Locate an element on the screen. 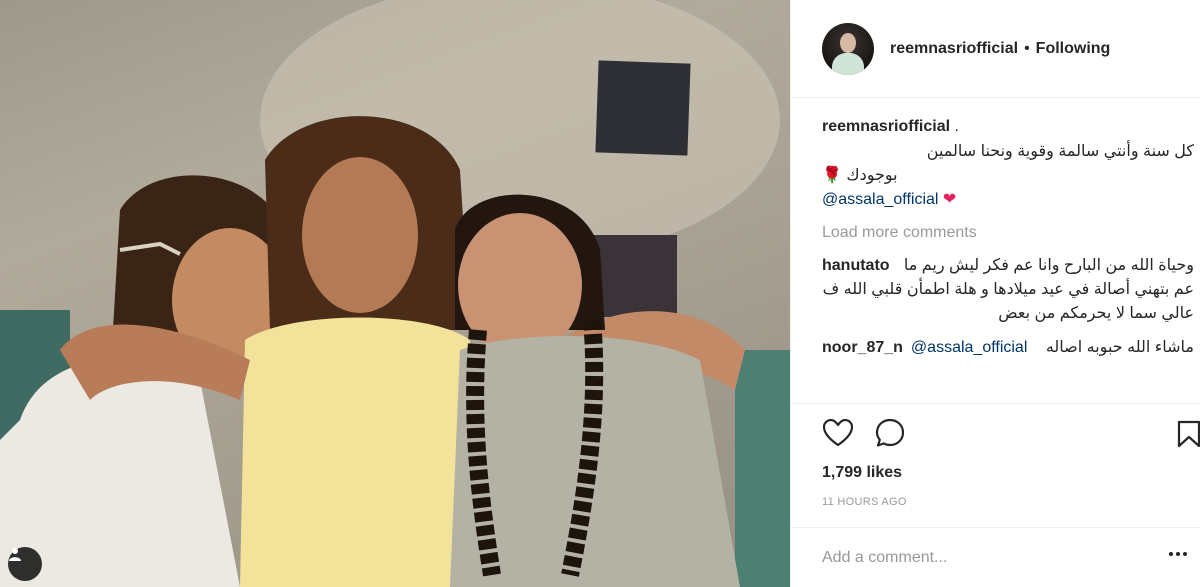 Image resolution: width=1200 pixels, height=587 pixels. caption-username: reemnasriofficial is located at coordinates (886, 126).